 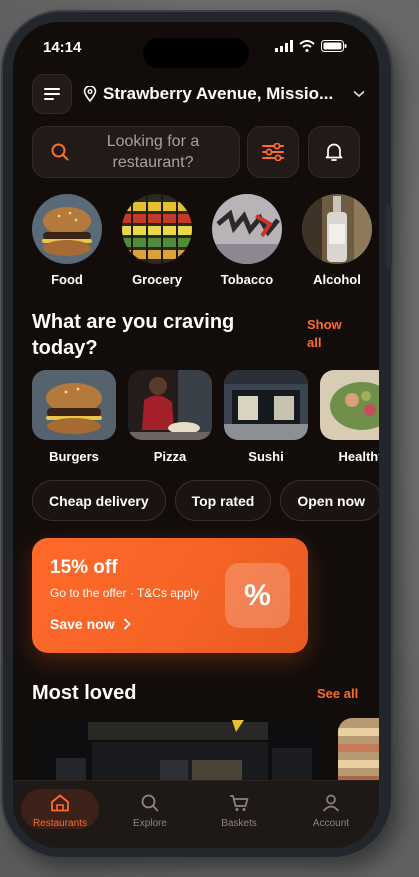 I want to click on tab-baskets: Baskets, so click(x=239, y=811).